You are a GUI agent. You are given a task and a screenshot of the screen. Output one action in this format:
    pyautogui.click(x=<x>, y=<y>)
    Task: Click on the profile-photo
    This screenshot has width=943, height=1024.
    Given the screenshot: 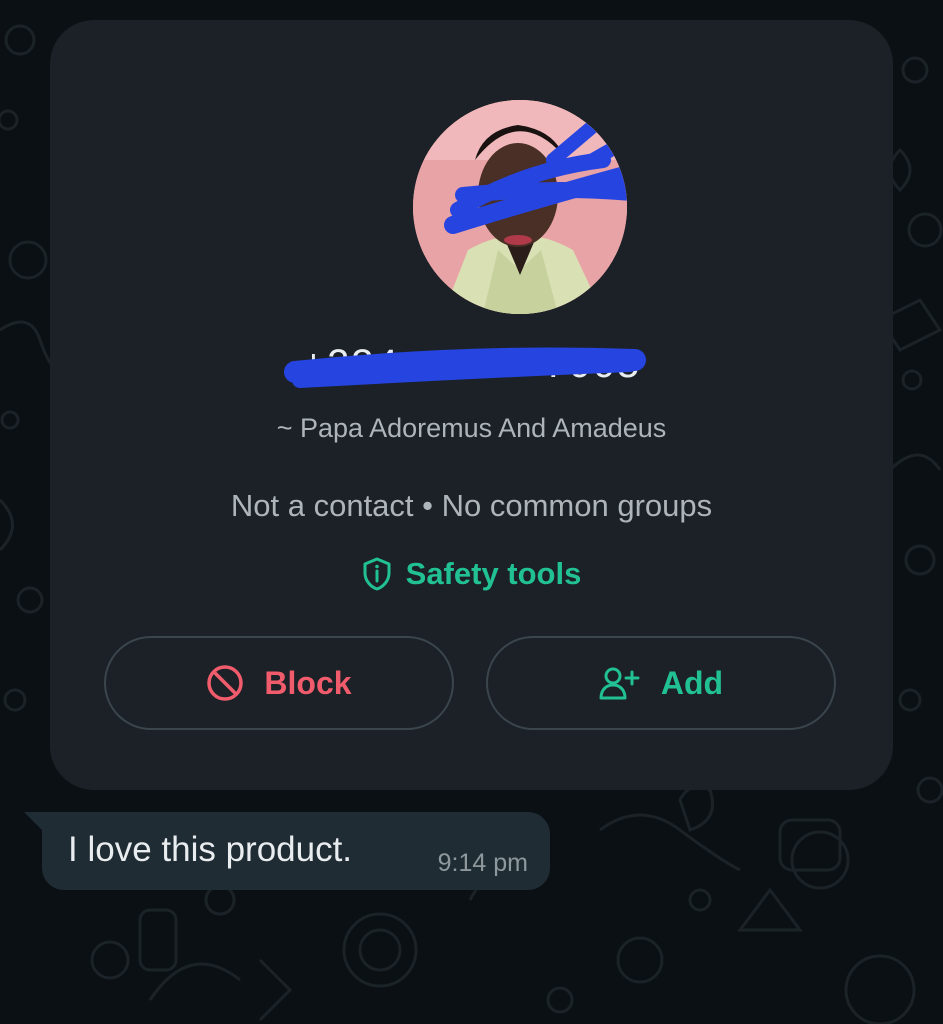 What is the action you would take?
    pyautogui.click(x=520, y=207)
    